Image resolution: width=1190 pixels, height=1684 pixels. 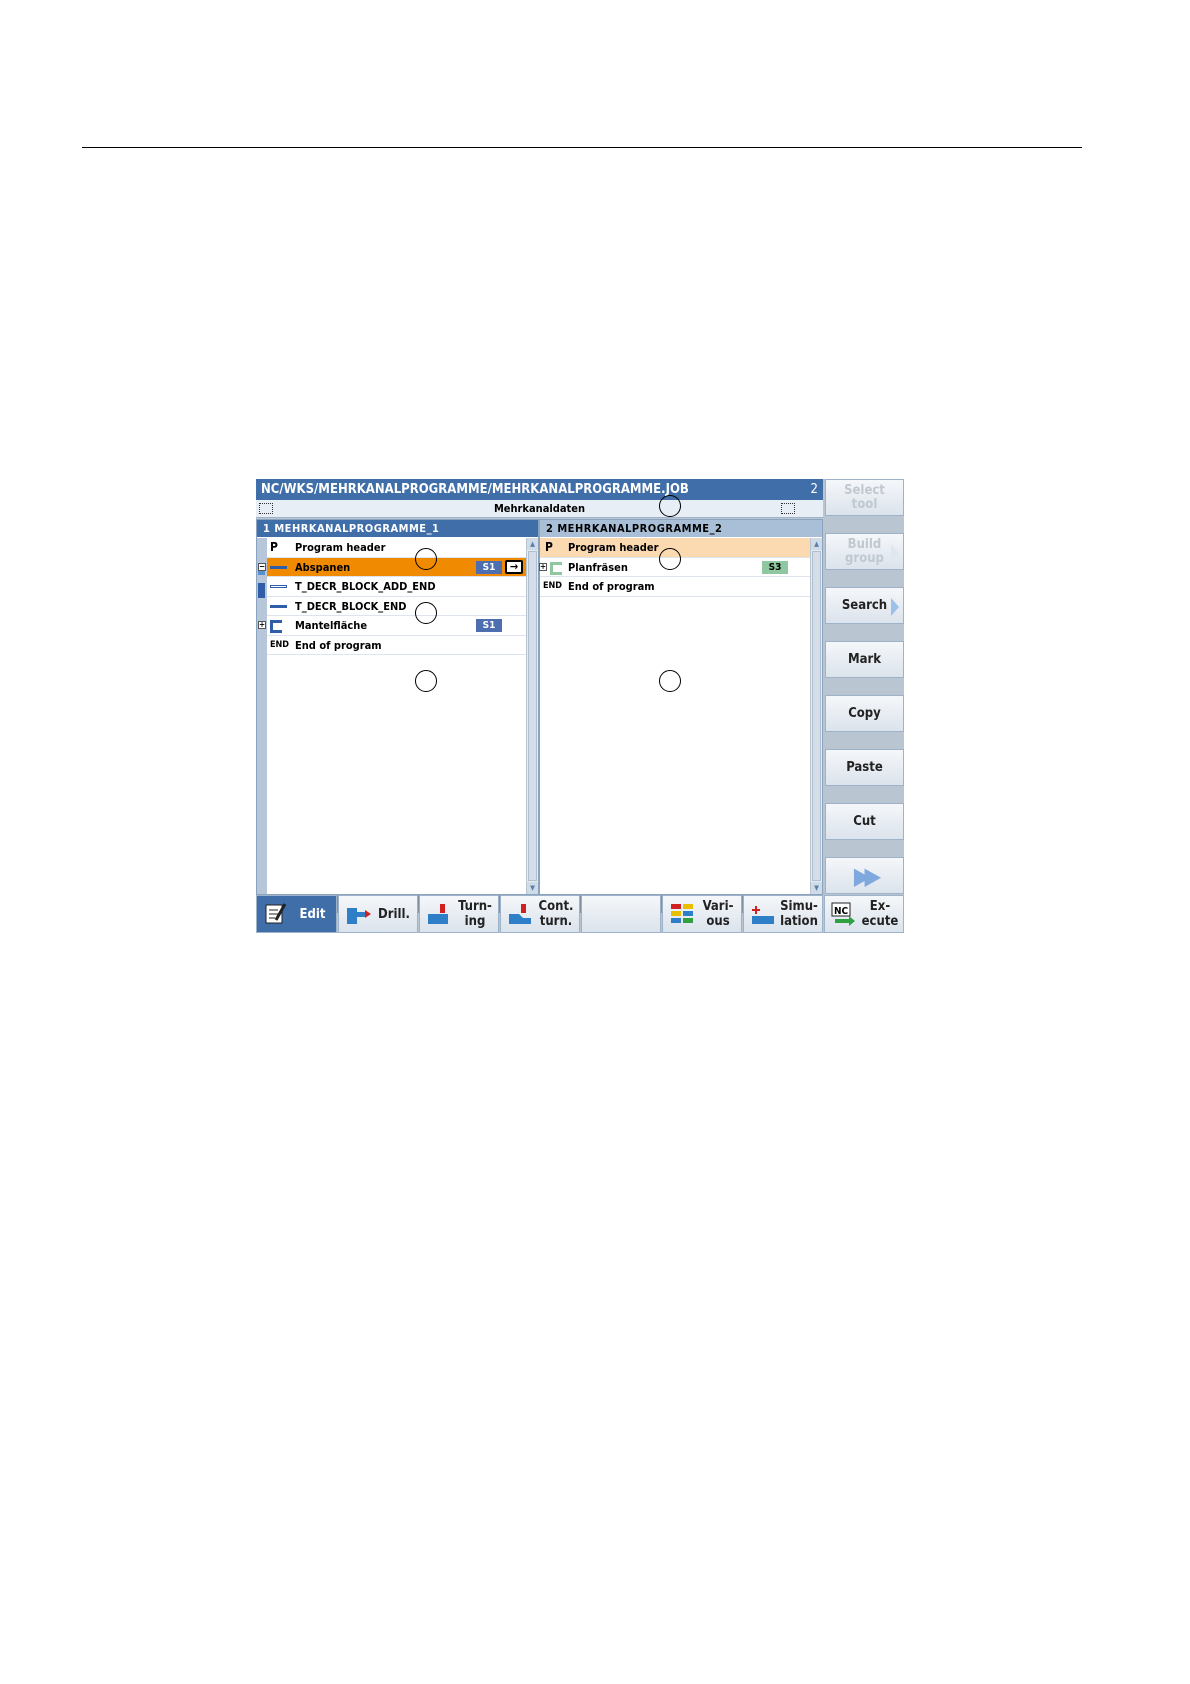 What do you see at coordinates (864, 713) in the screenshot?
I see `copy-button: Copy` at bounding box center [864, 713].